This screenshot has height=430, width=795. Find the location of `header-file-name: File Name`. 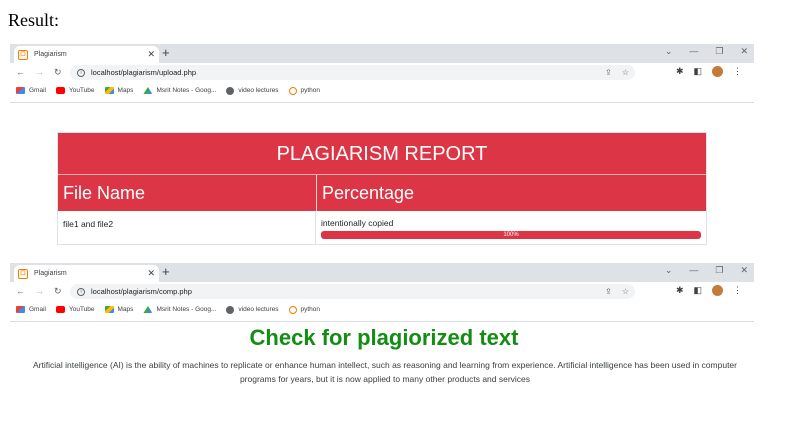

header-file-name: File Name is located at coordinates (187, 193).